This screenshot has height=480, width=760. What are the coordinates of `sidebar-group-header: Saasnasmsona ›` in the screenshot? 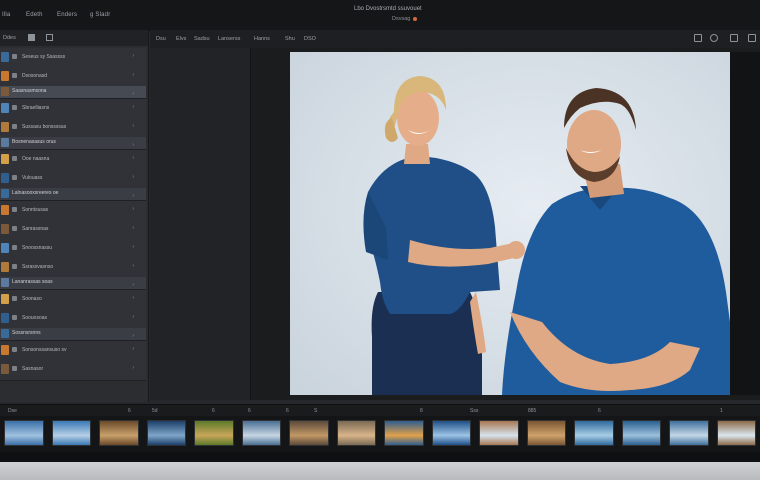 It's located at (73, 92).